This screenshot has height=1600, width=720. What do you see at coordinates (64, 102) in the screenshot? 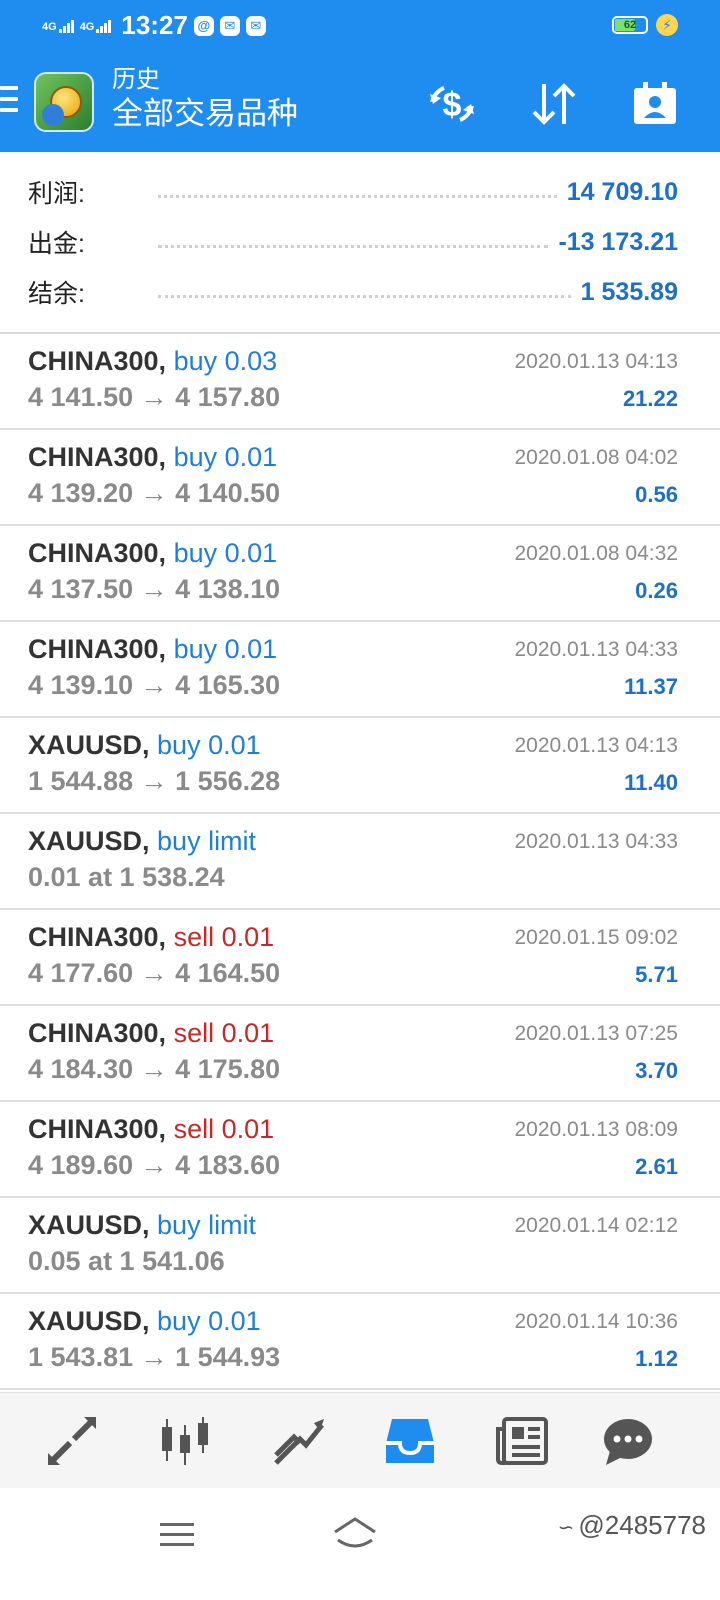
I see `app-logo` at bounding box center [64, 102].